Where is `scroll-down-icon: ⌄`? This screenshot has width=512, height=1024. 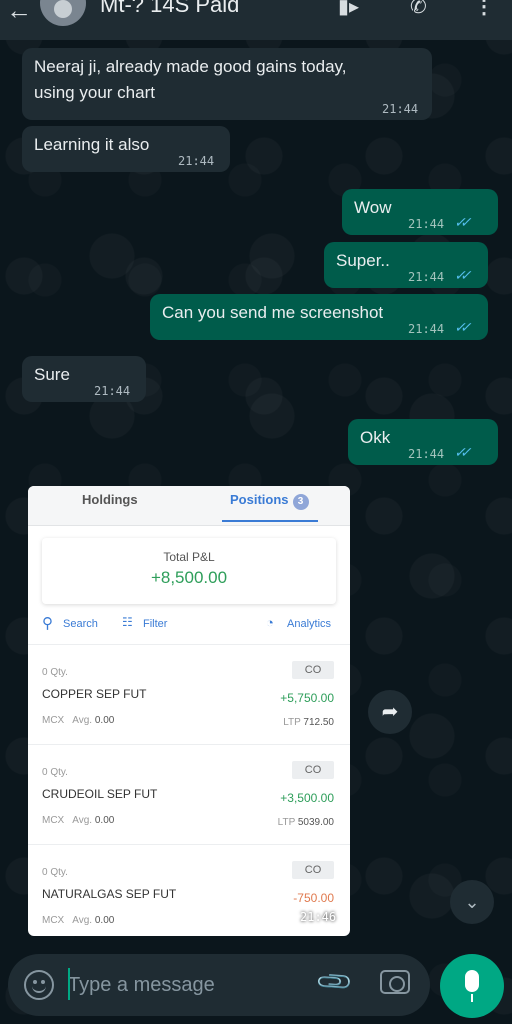 scroll-down-icon: ⌄ is located at coordinates (472, 902).